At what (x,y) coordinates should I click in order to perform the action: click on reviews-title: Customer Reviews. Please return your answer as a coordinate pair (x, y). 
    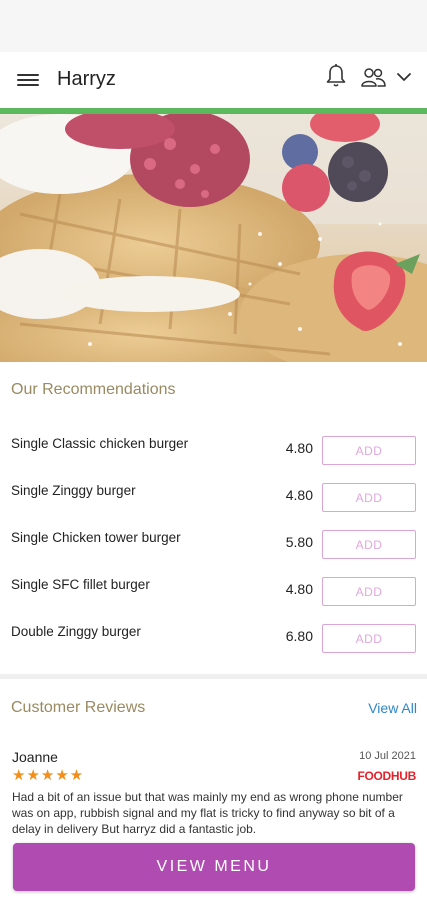
    Looking at the image, I should click on (78, 707).